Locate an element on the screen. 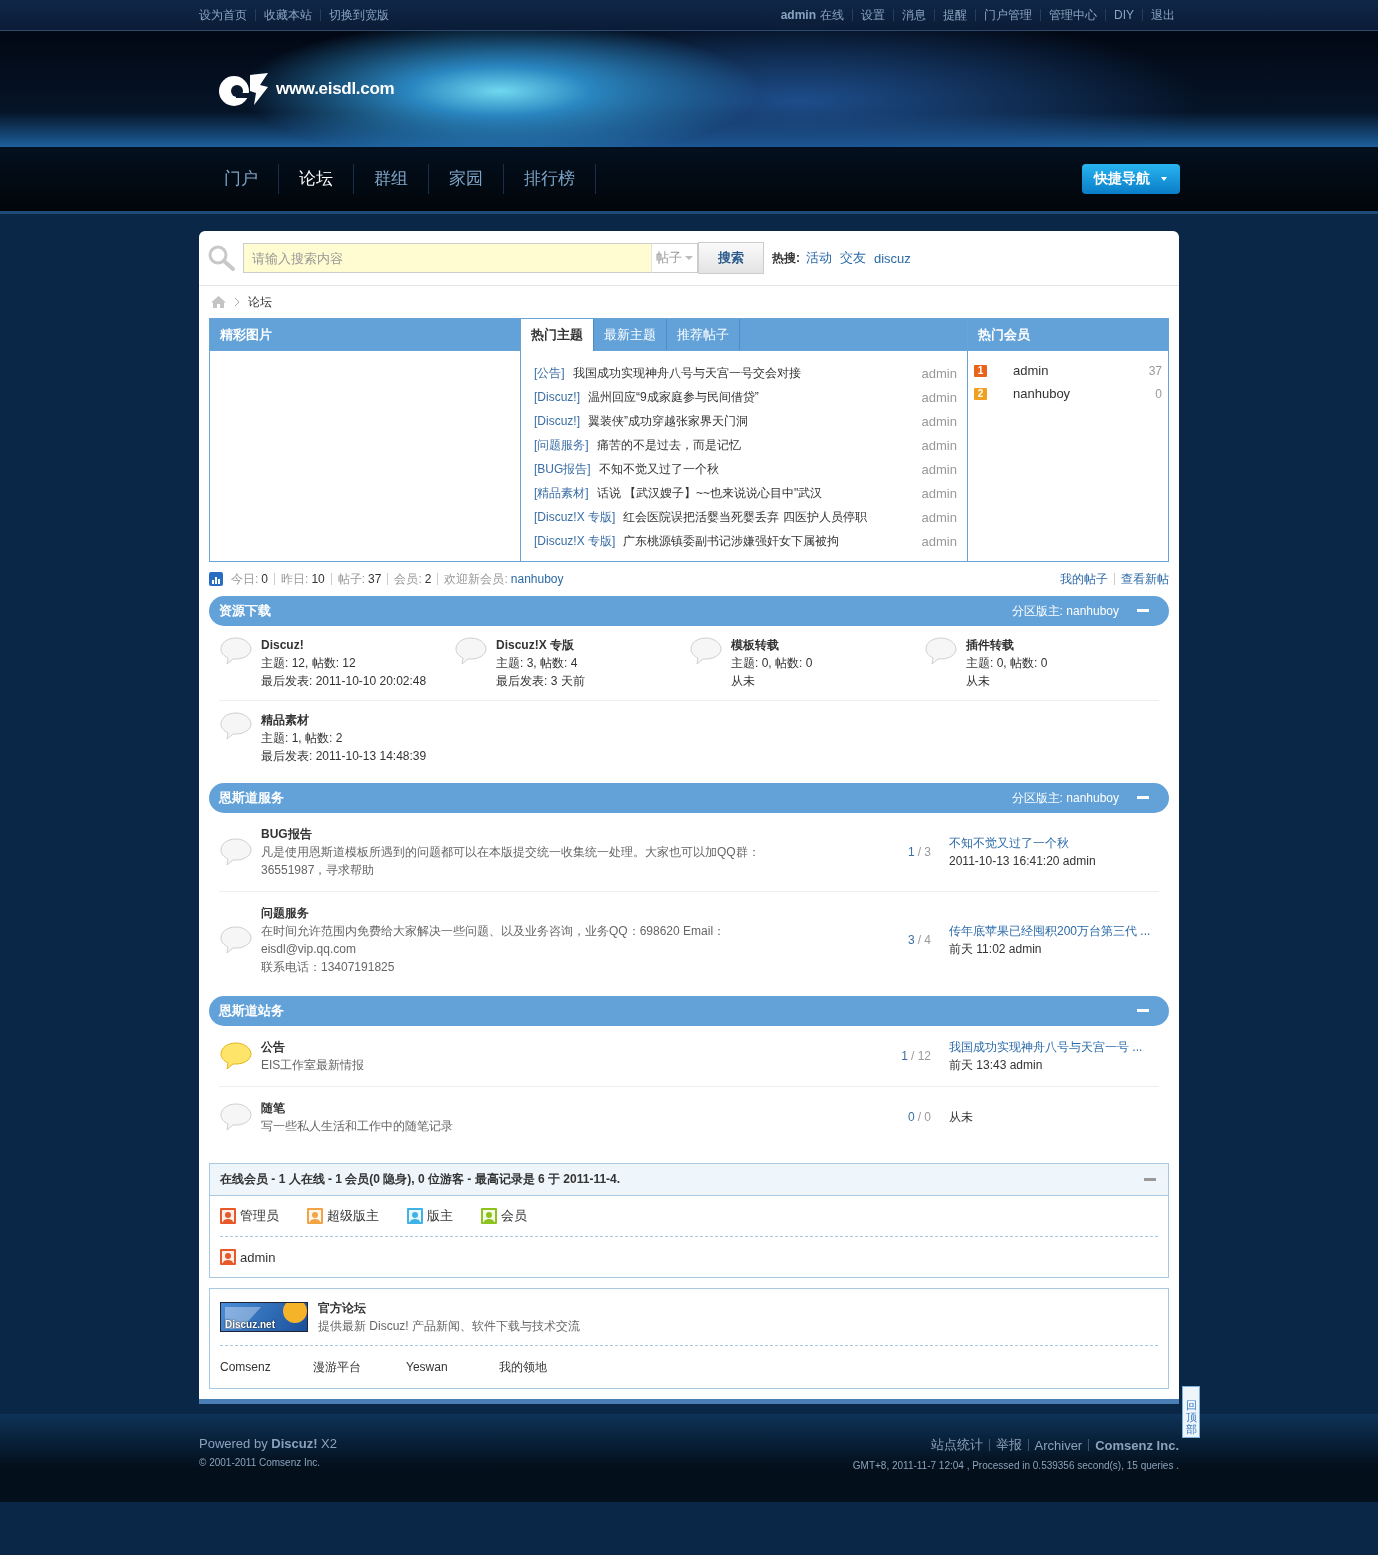  footer-link: 举报 is located at coordinates (1008, 1445).